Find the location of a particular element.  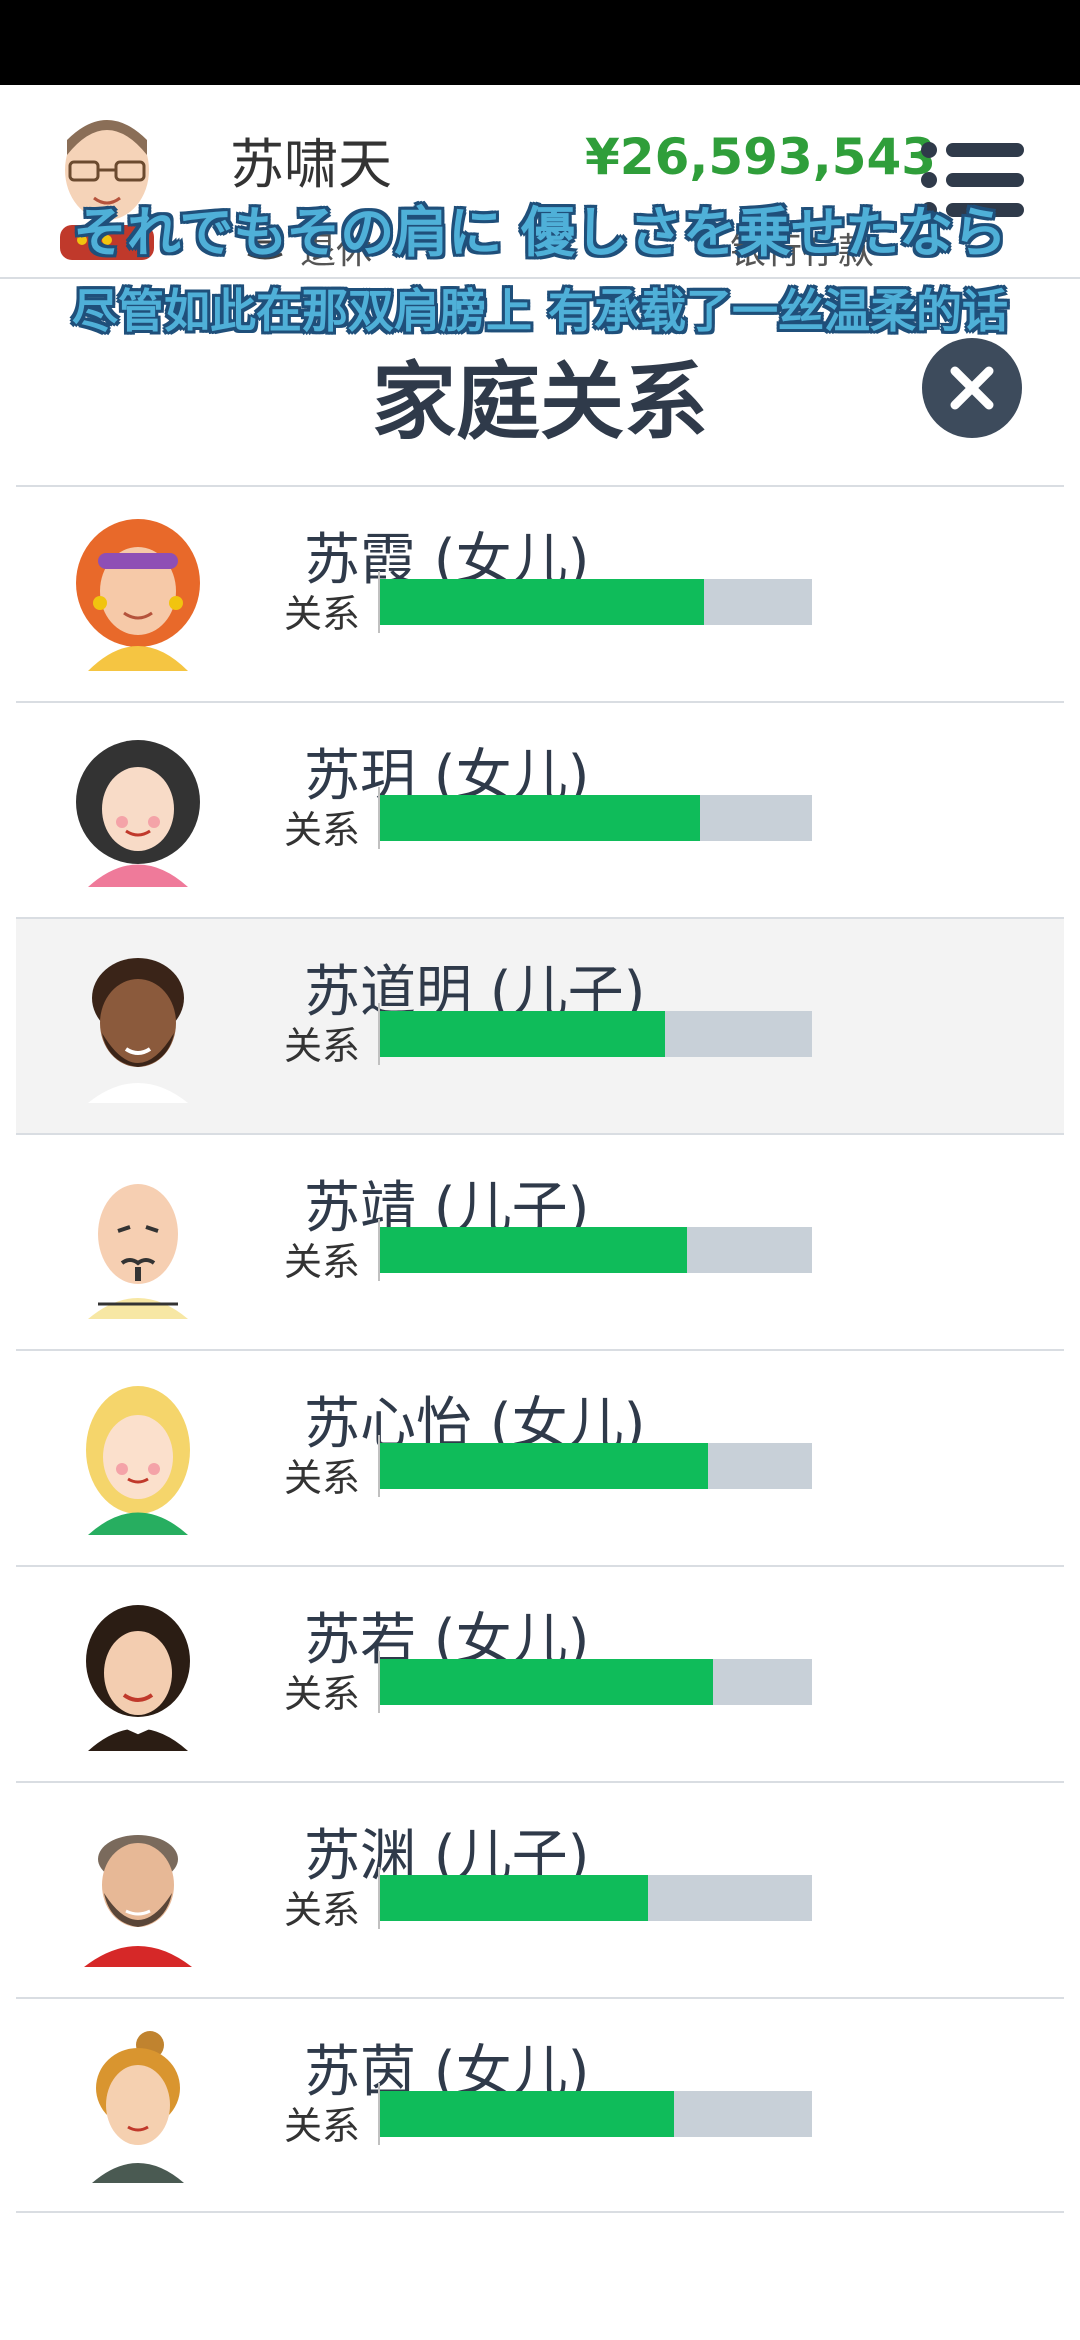

list-item: 苏靖 (儿子) 关系 is located at coordinates (540, 1241).